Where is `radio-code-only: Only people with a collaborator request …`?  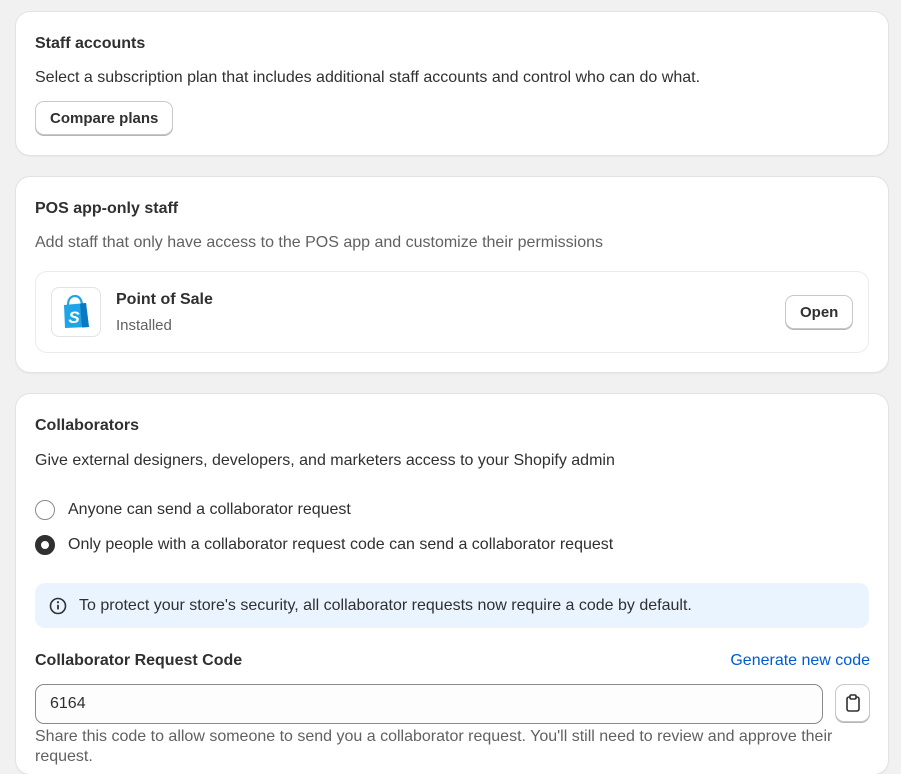 radio-code-only: Only people with a collaborator request … is located at coordinates (324, 545).